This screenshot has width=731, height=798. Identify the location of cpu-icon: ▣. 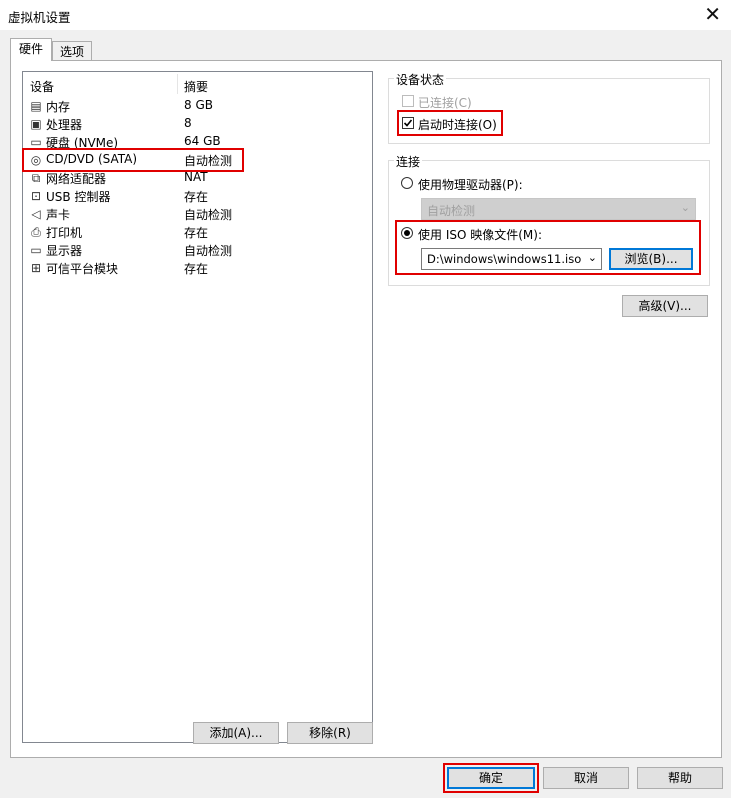
(36, 124).